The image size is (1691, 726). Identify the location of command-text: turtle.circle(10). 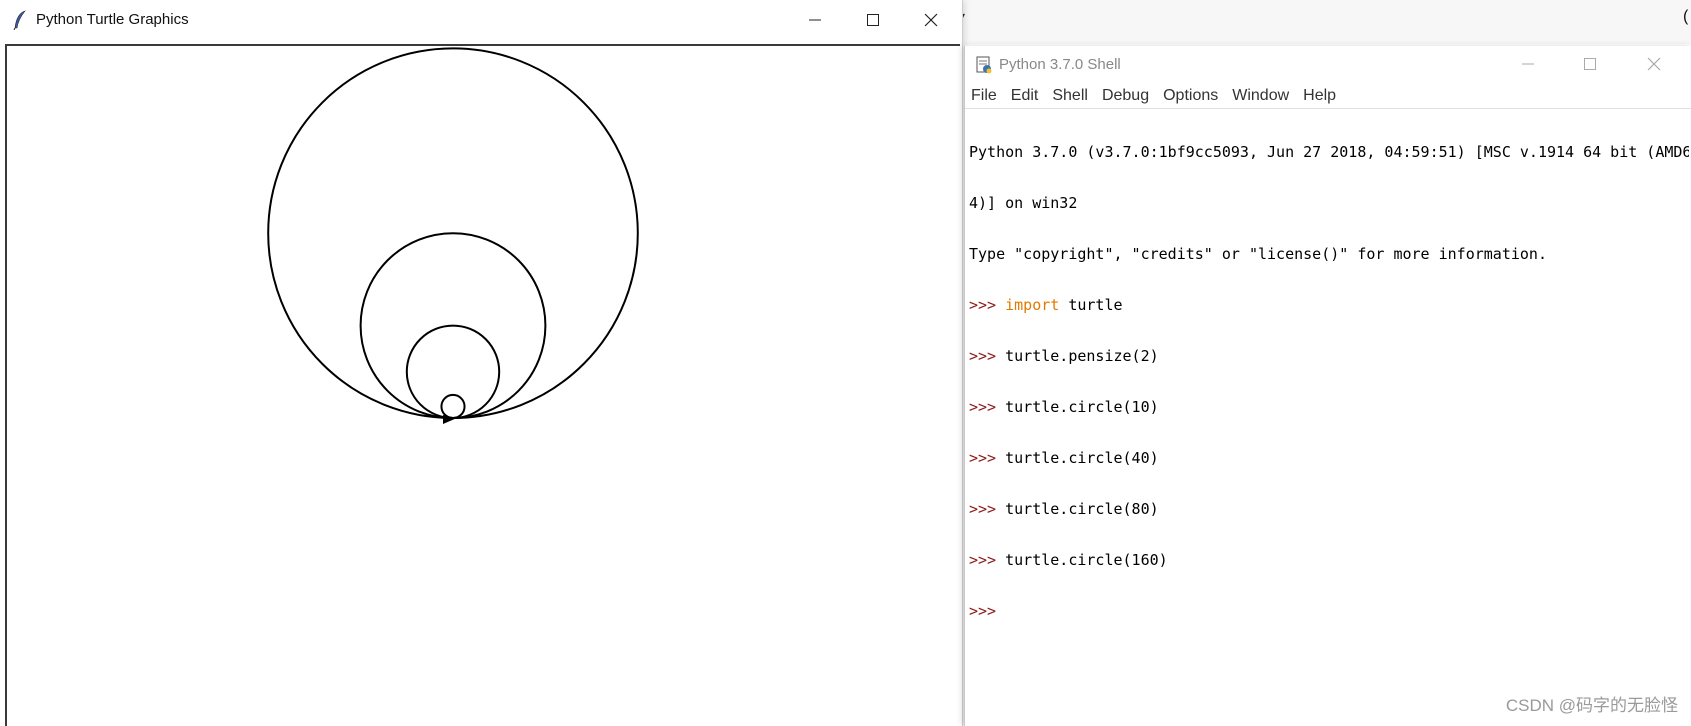
(1082, 407).